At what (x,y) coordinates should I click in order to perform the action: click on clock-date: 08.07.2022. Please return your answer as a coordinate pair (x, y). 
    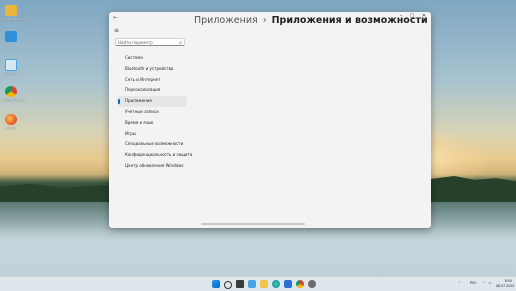
    Looking at the image, I should click on (505, 285).